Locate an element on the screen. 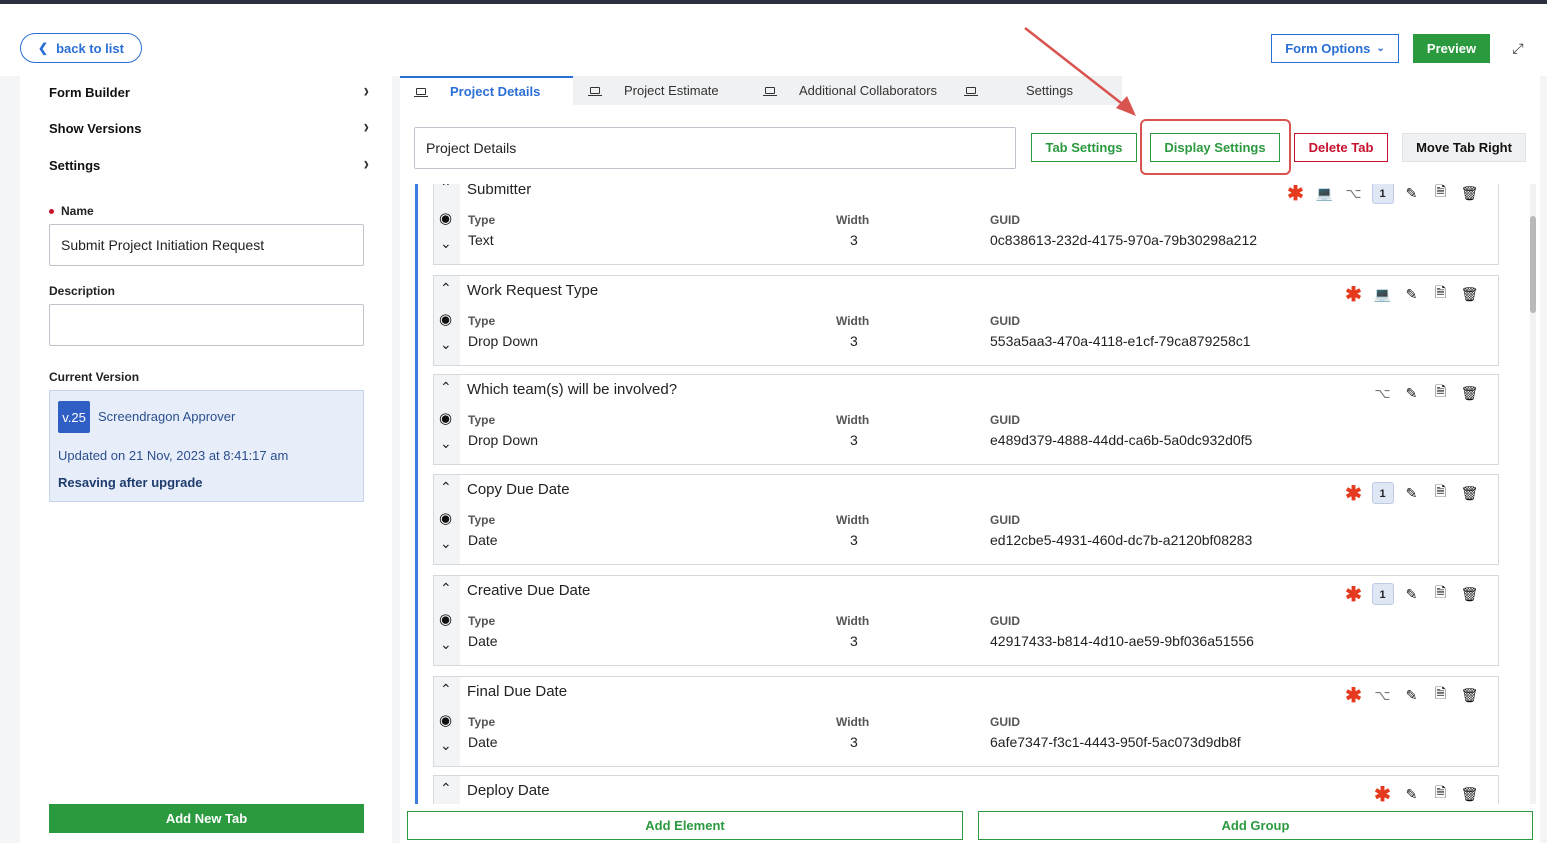 Image resolution: width=1547 pixels, height=843 pixels. preview-button: Preview is located at coordinates (1451, 48).